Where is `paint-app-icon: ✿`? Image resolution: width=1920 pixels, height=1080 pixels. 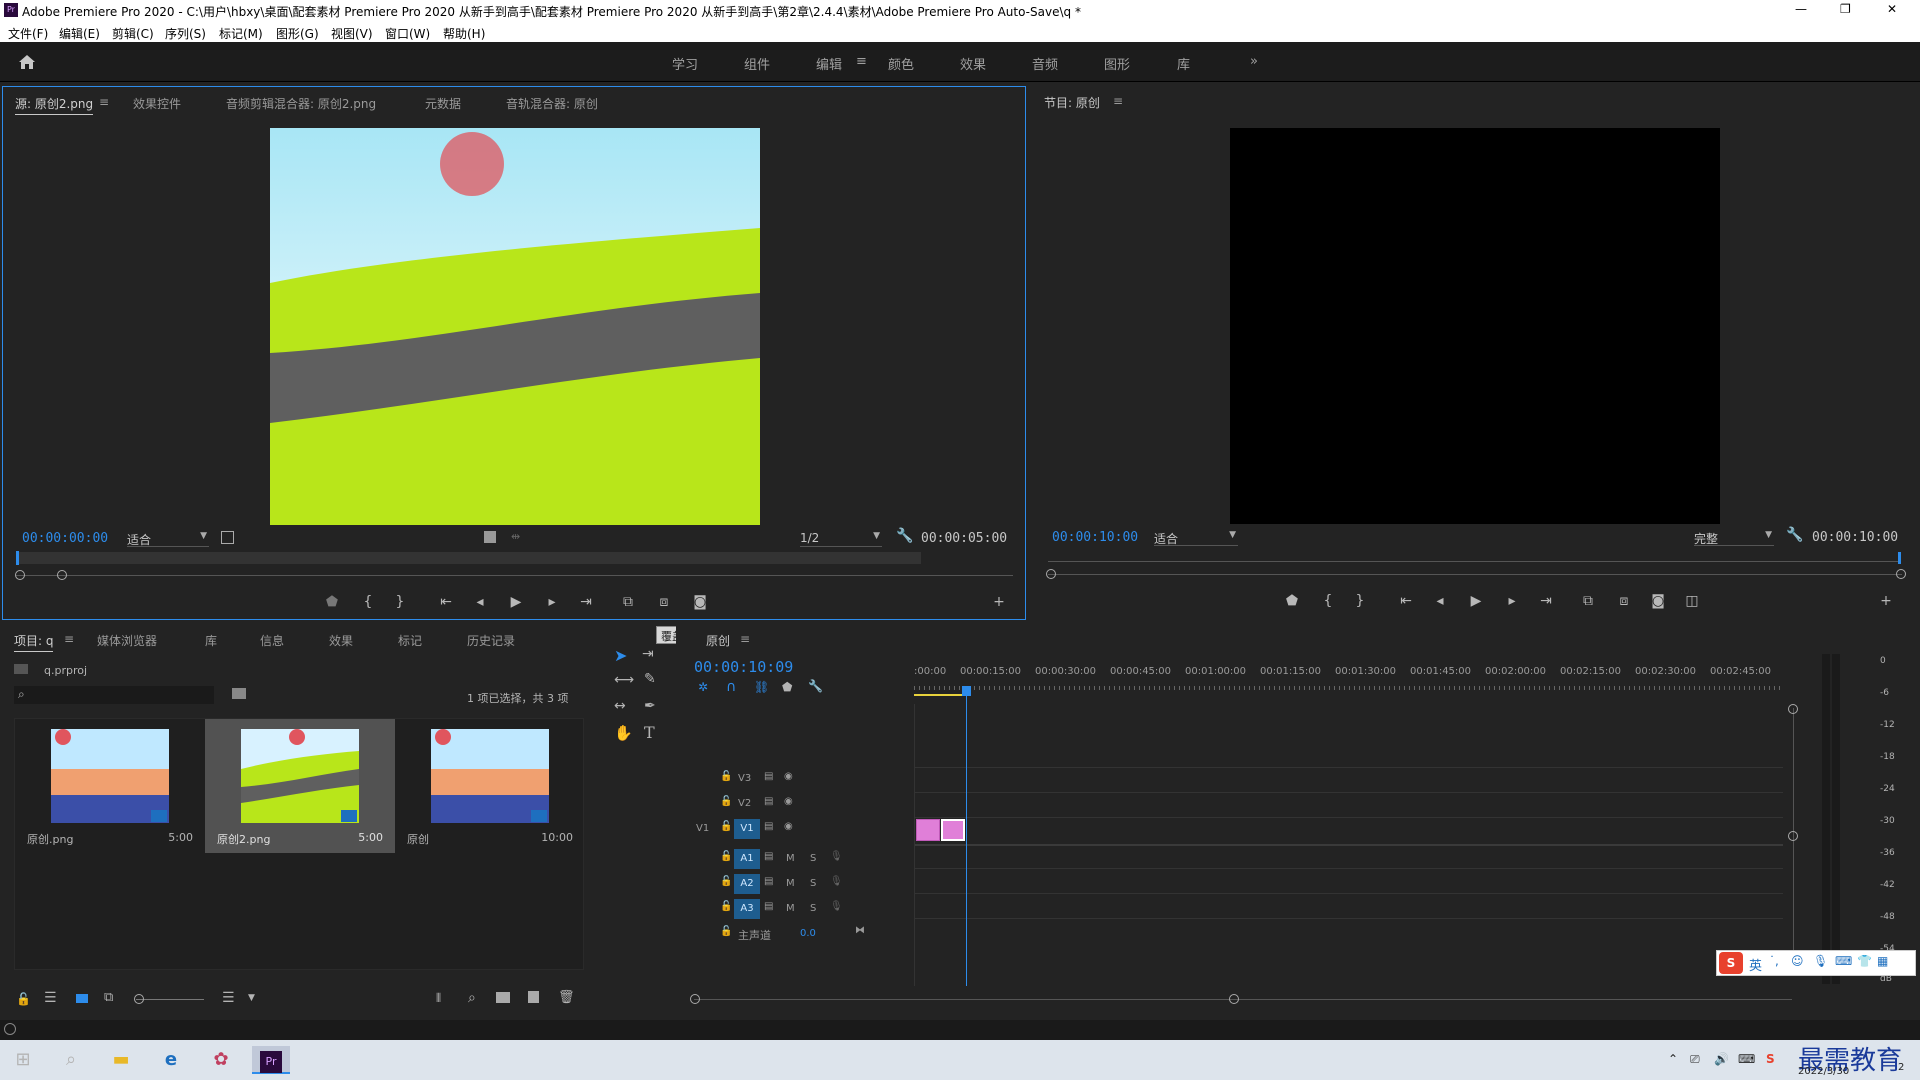 paint-app-icon: ✿ is located at coordinates (221, 1060).